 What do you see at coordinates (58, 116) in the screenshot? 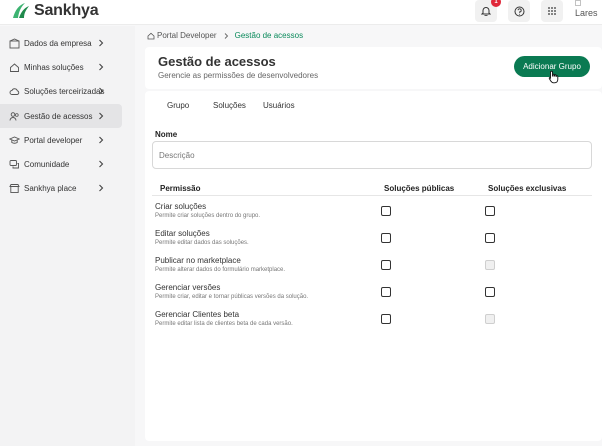
I see `sidebar-item-label: Gestão de acessos` at bounding box center [58, 116].